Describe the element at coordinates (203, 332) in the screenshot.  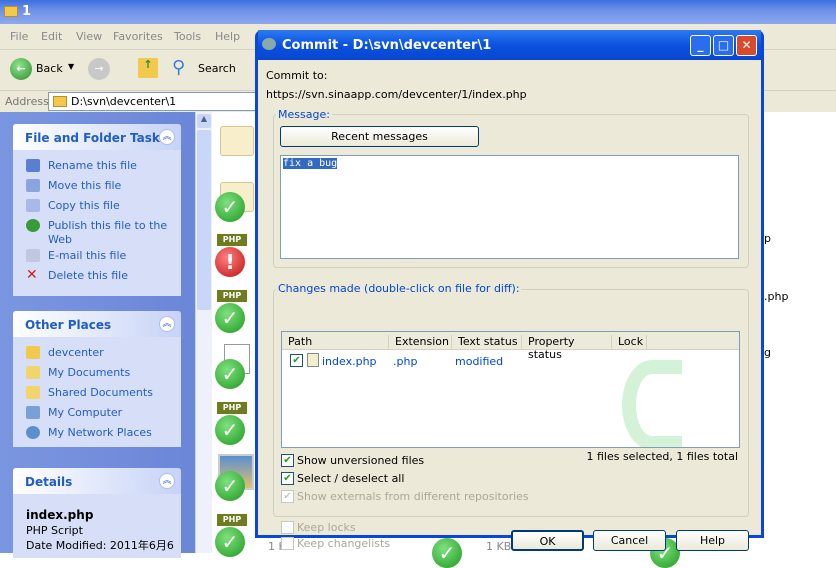
I see `task-pane-scrollbar: ▲` at that location.